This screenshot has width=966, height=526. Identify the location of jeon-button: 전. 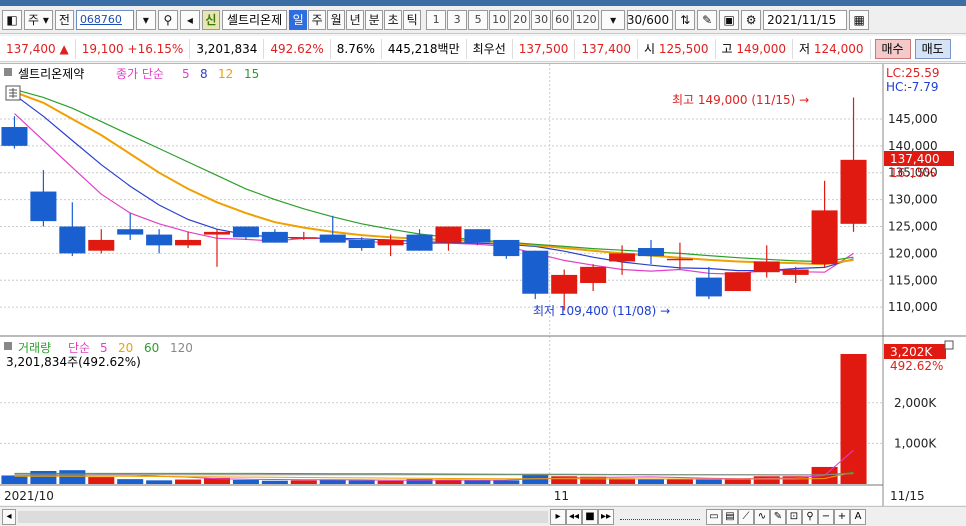
(64, 19).